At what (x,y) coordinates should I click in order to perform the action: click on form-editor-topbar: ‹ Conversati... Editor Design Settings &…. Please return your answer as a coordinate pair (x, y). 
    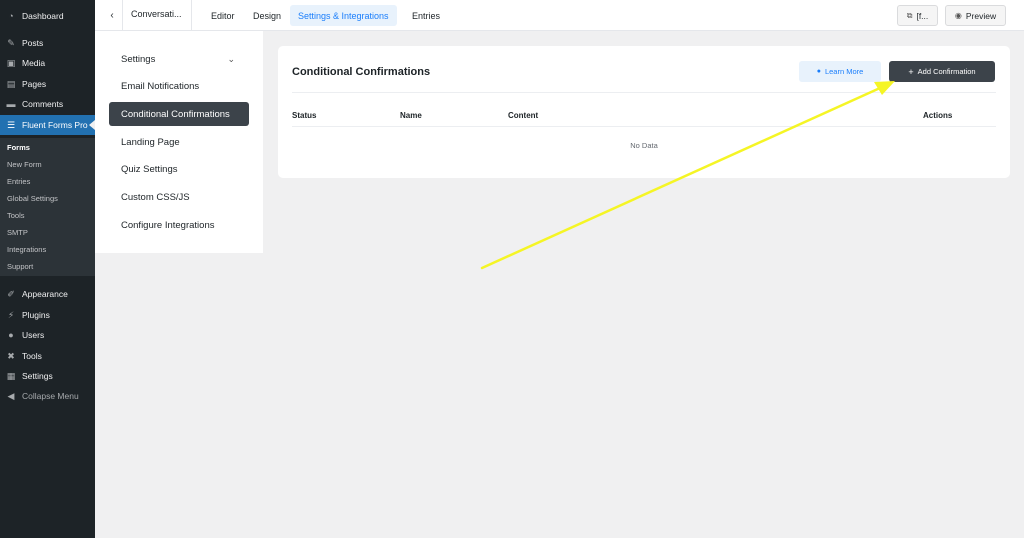
    Looking at the image, I should click on (559, 15).